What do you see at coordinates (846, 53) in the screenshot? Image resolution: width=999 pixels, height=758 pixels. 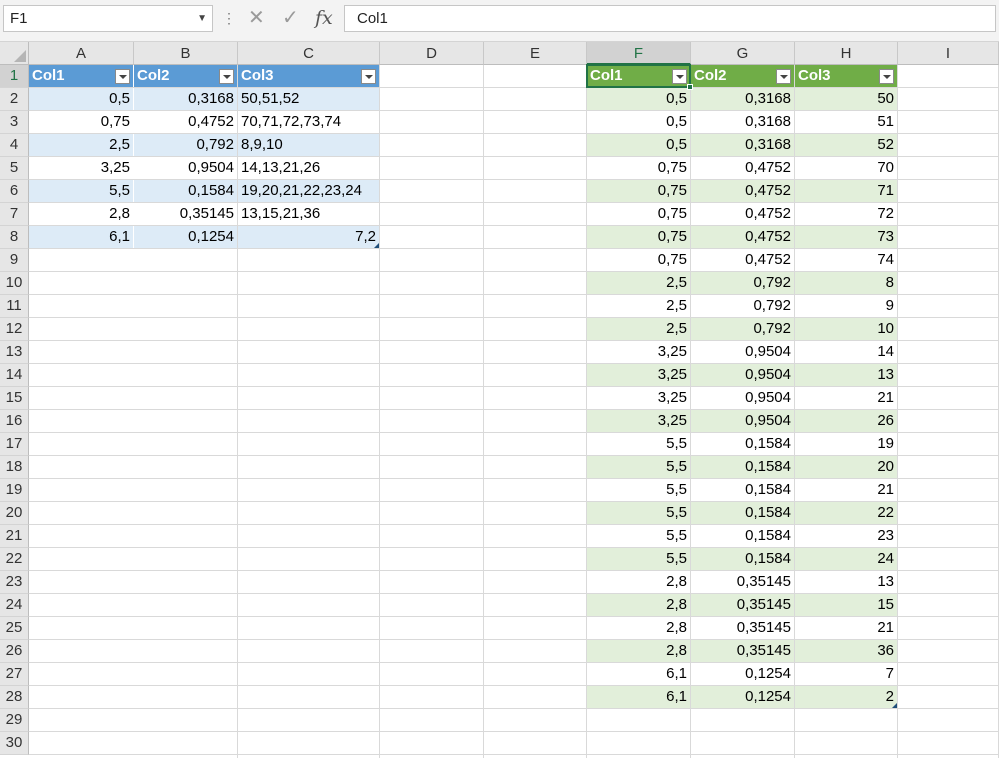 I see `column-header-h: H` at bounding box center [846, 53].